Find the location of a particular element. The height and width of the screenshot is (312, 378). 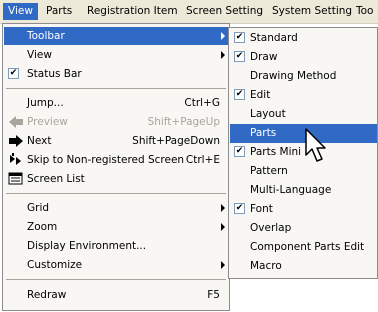

toolbar-item-overlap: Overlap is located at coordinates (303, 228).